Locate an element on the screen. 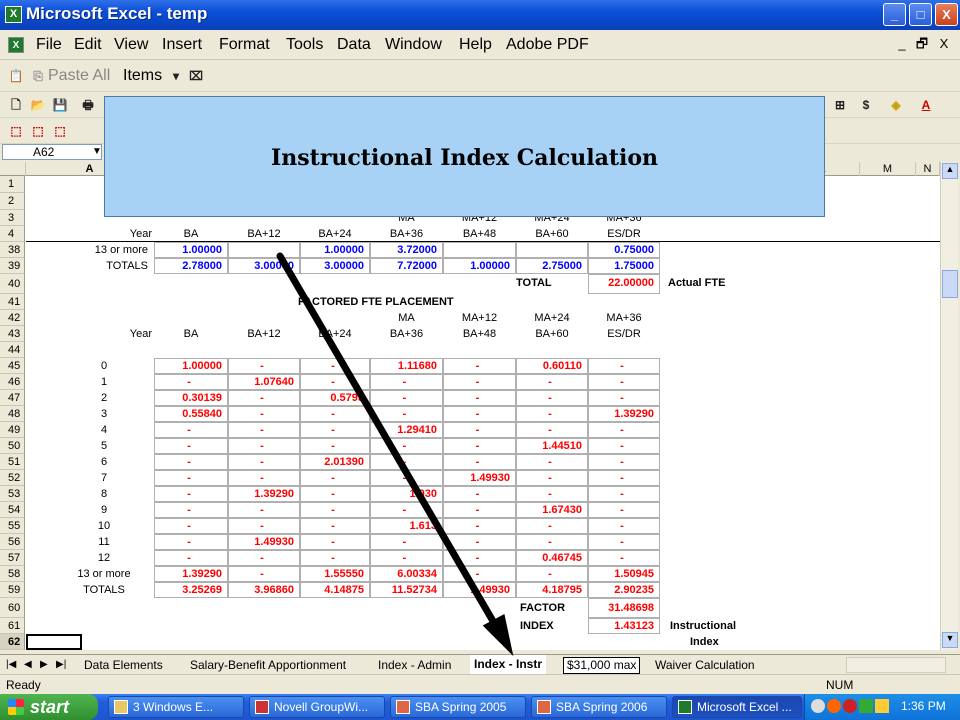 This screenshot has width=960, height=720. arrow-head is located at coordinates (498, 635).